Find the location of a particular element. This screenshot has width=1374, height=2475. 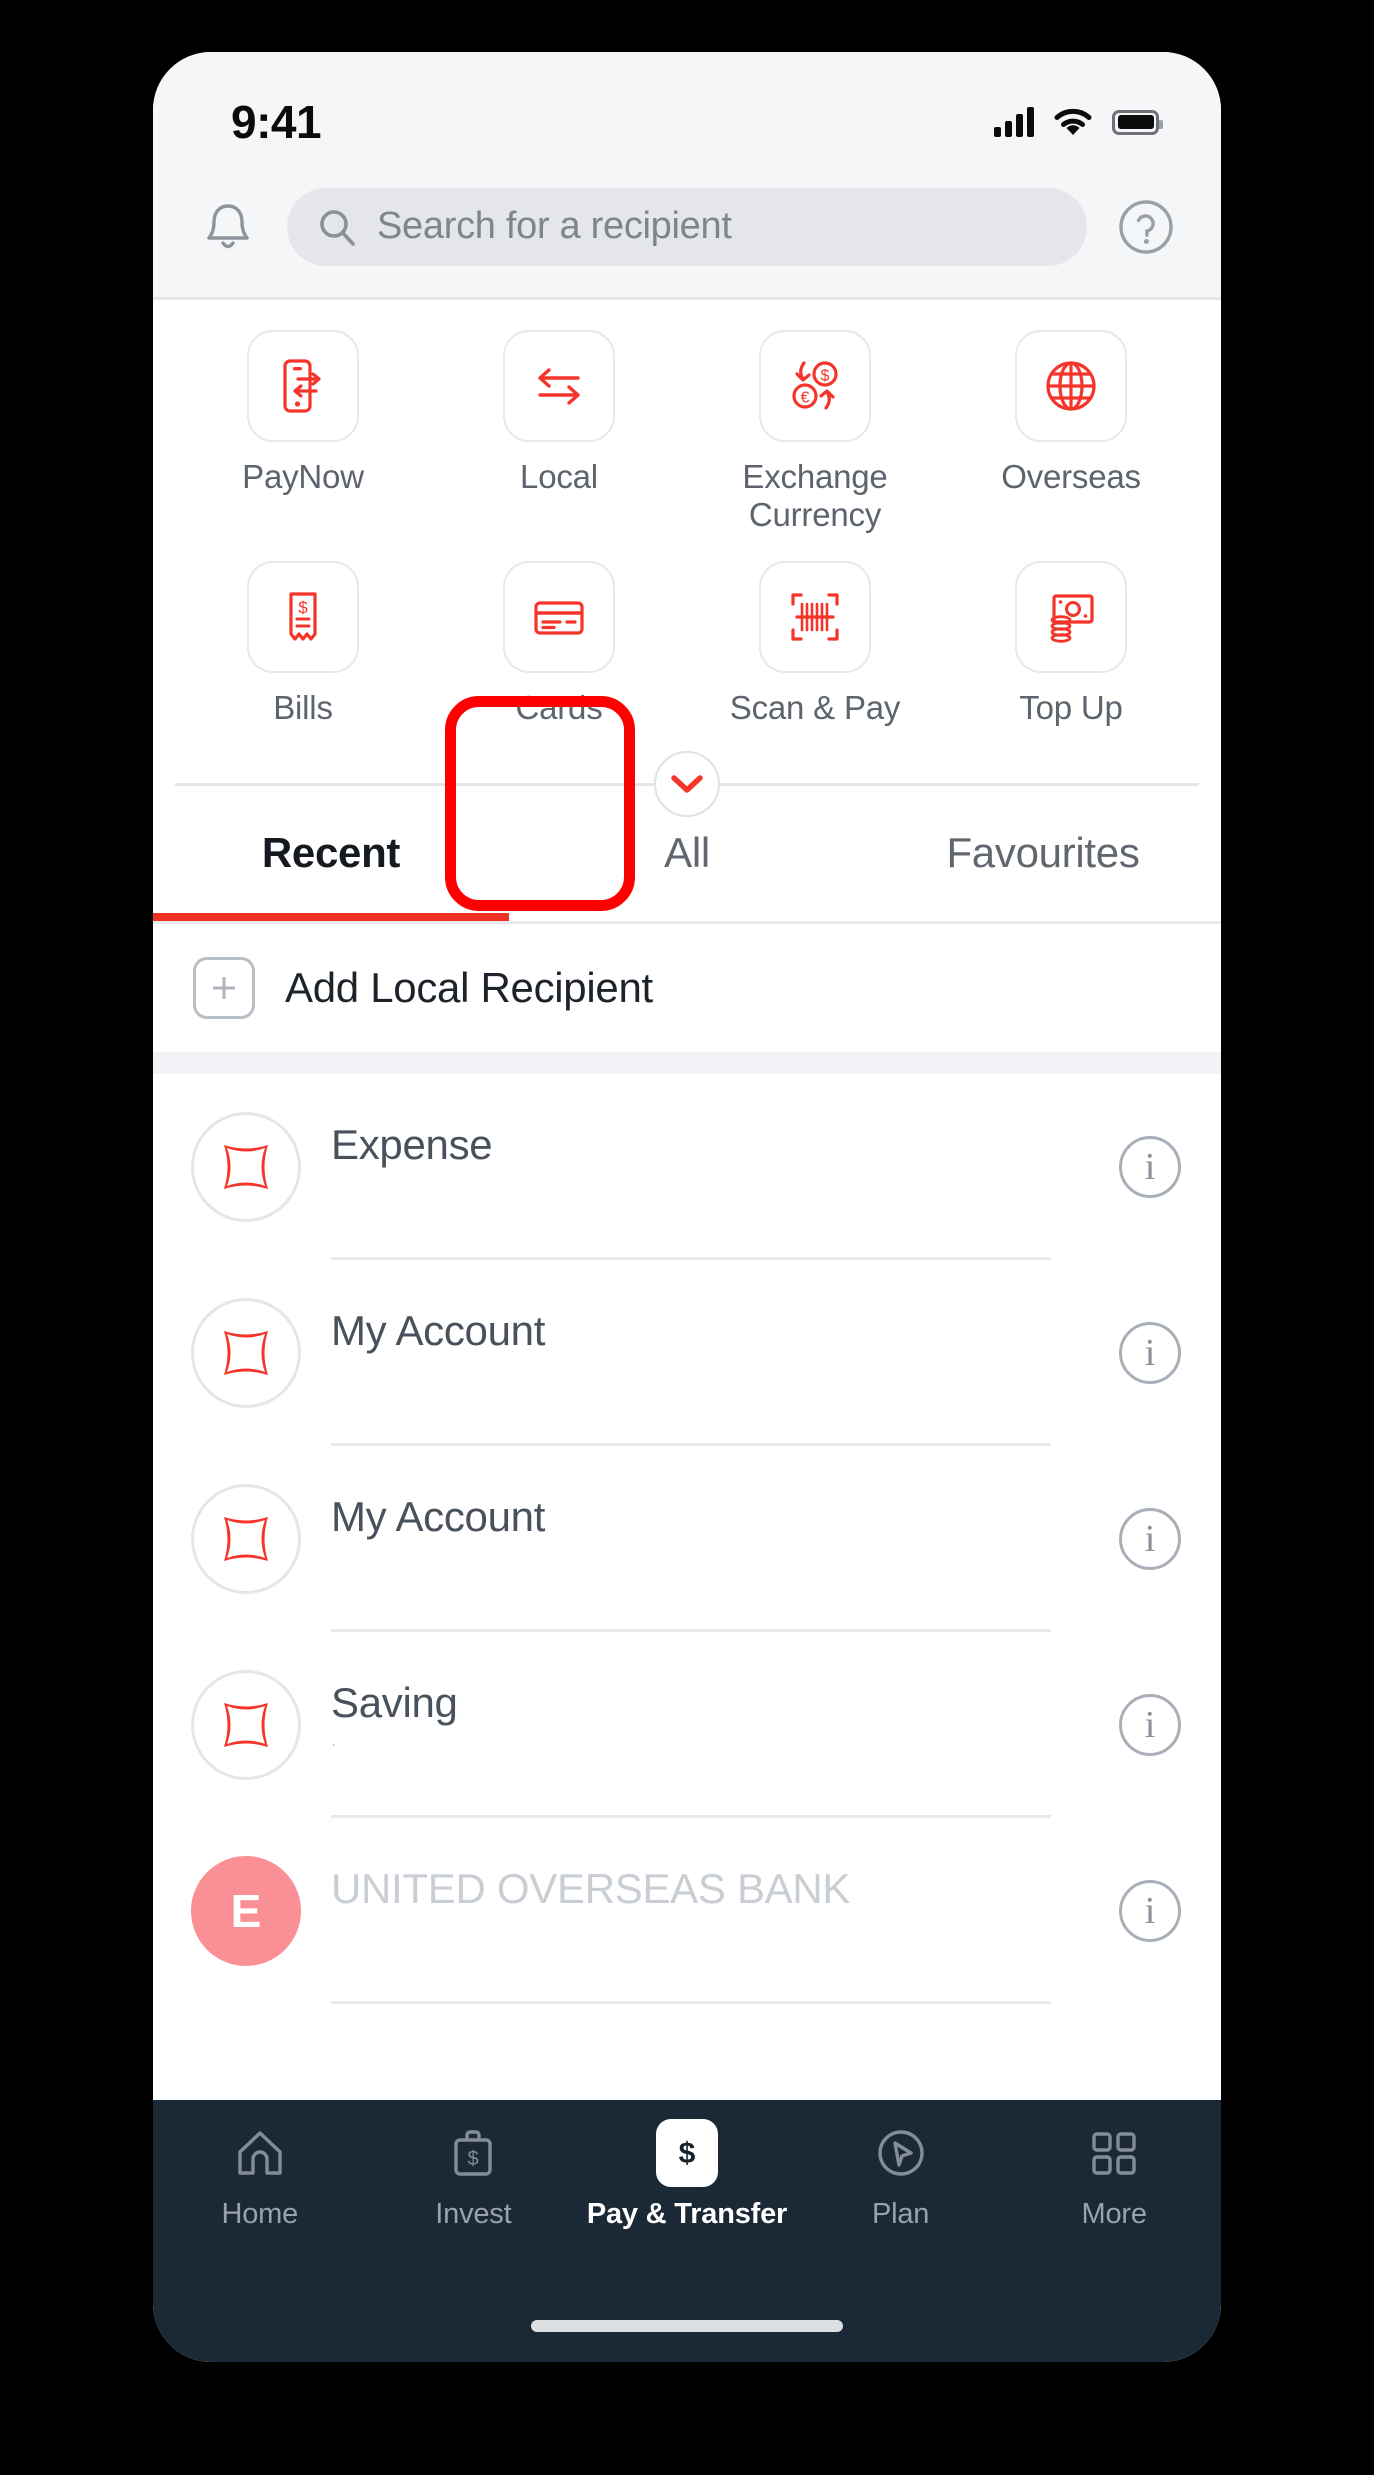

bell-icon is located at coordinates (228, 225).